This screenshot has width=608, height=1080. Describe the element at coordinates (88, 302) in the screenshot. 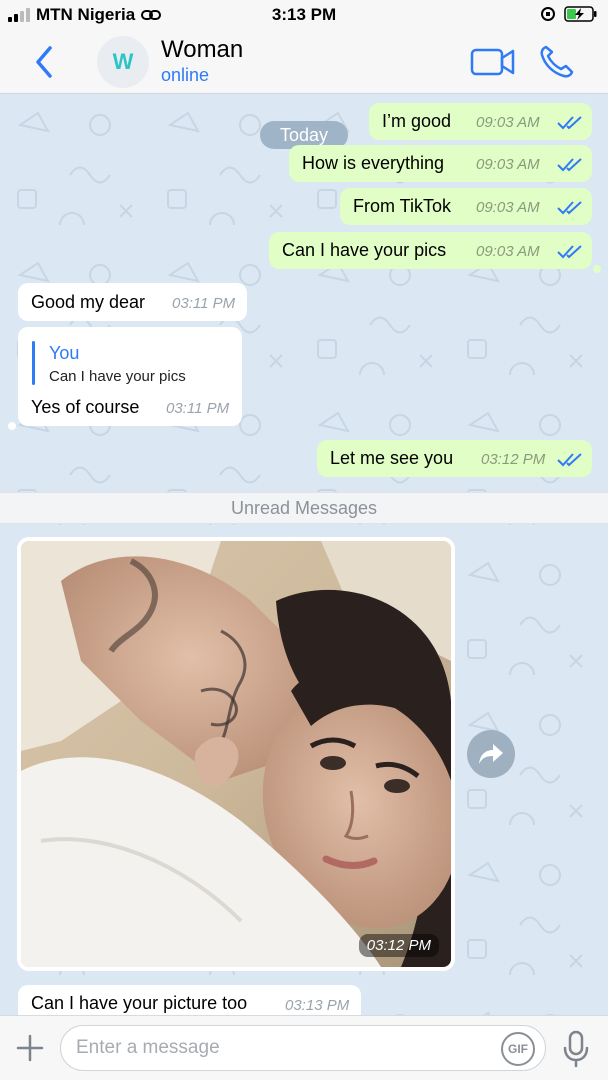

I see `message-text: Good my dear` at that location.